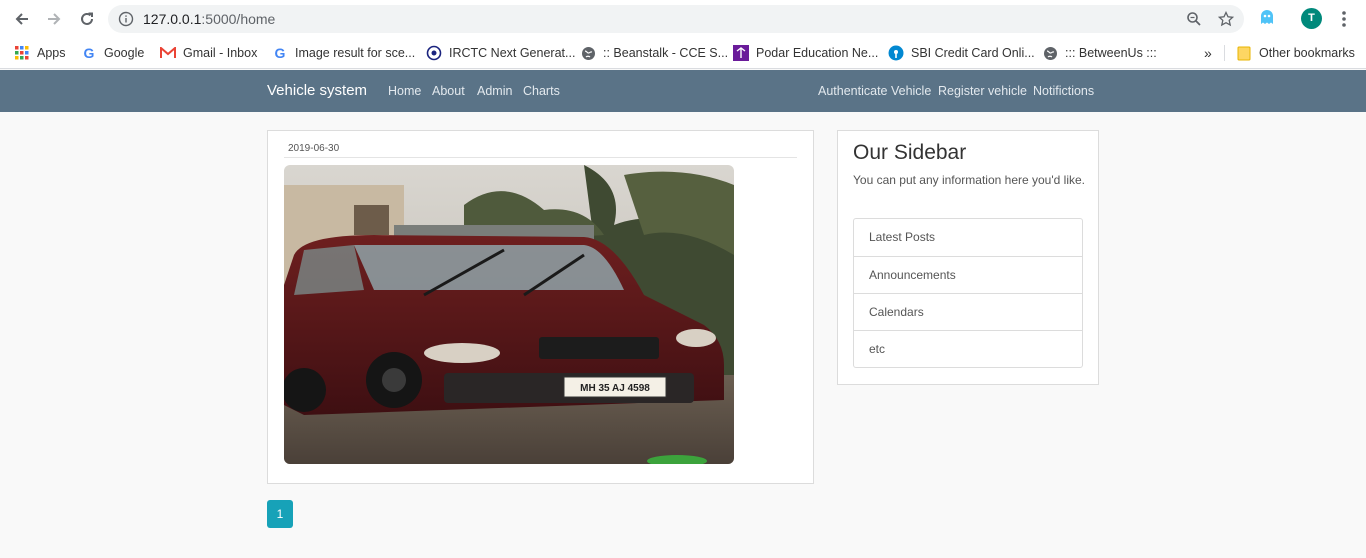  Describe the element at coordinates (1295, 53) in the screenshot. I see `other-bookmarks: Other bookmarks` at that location.